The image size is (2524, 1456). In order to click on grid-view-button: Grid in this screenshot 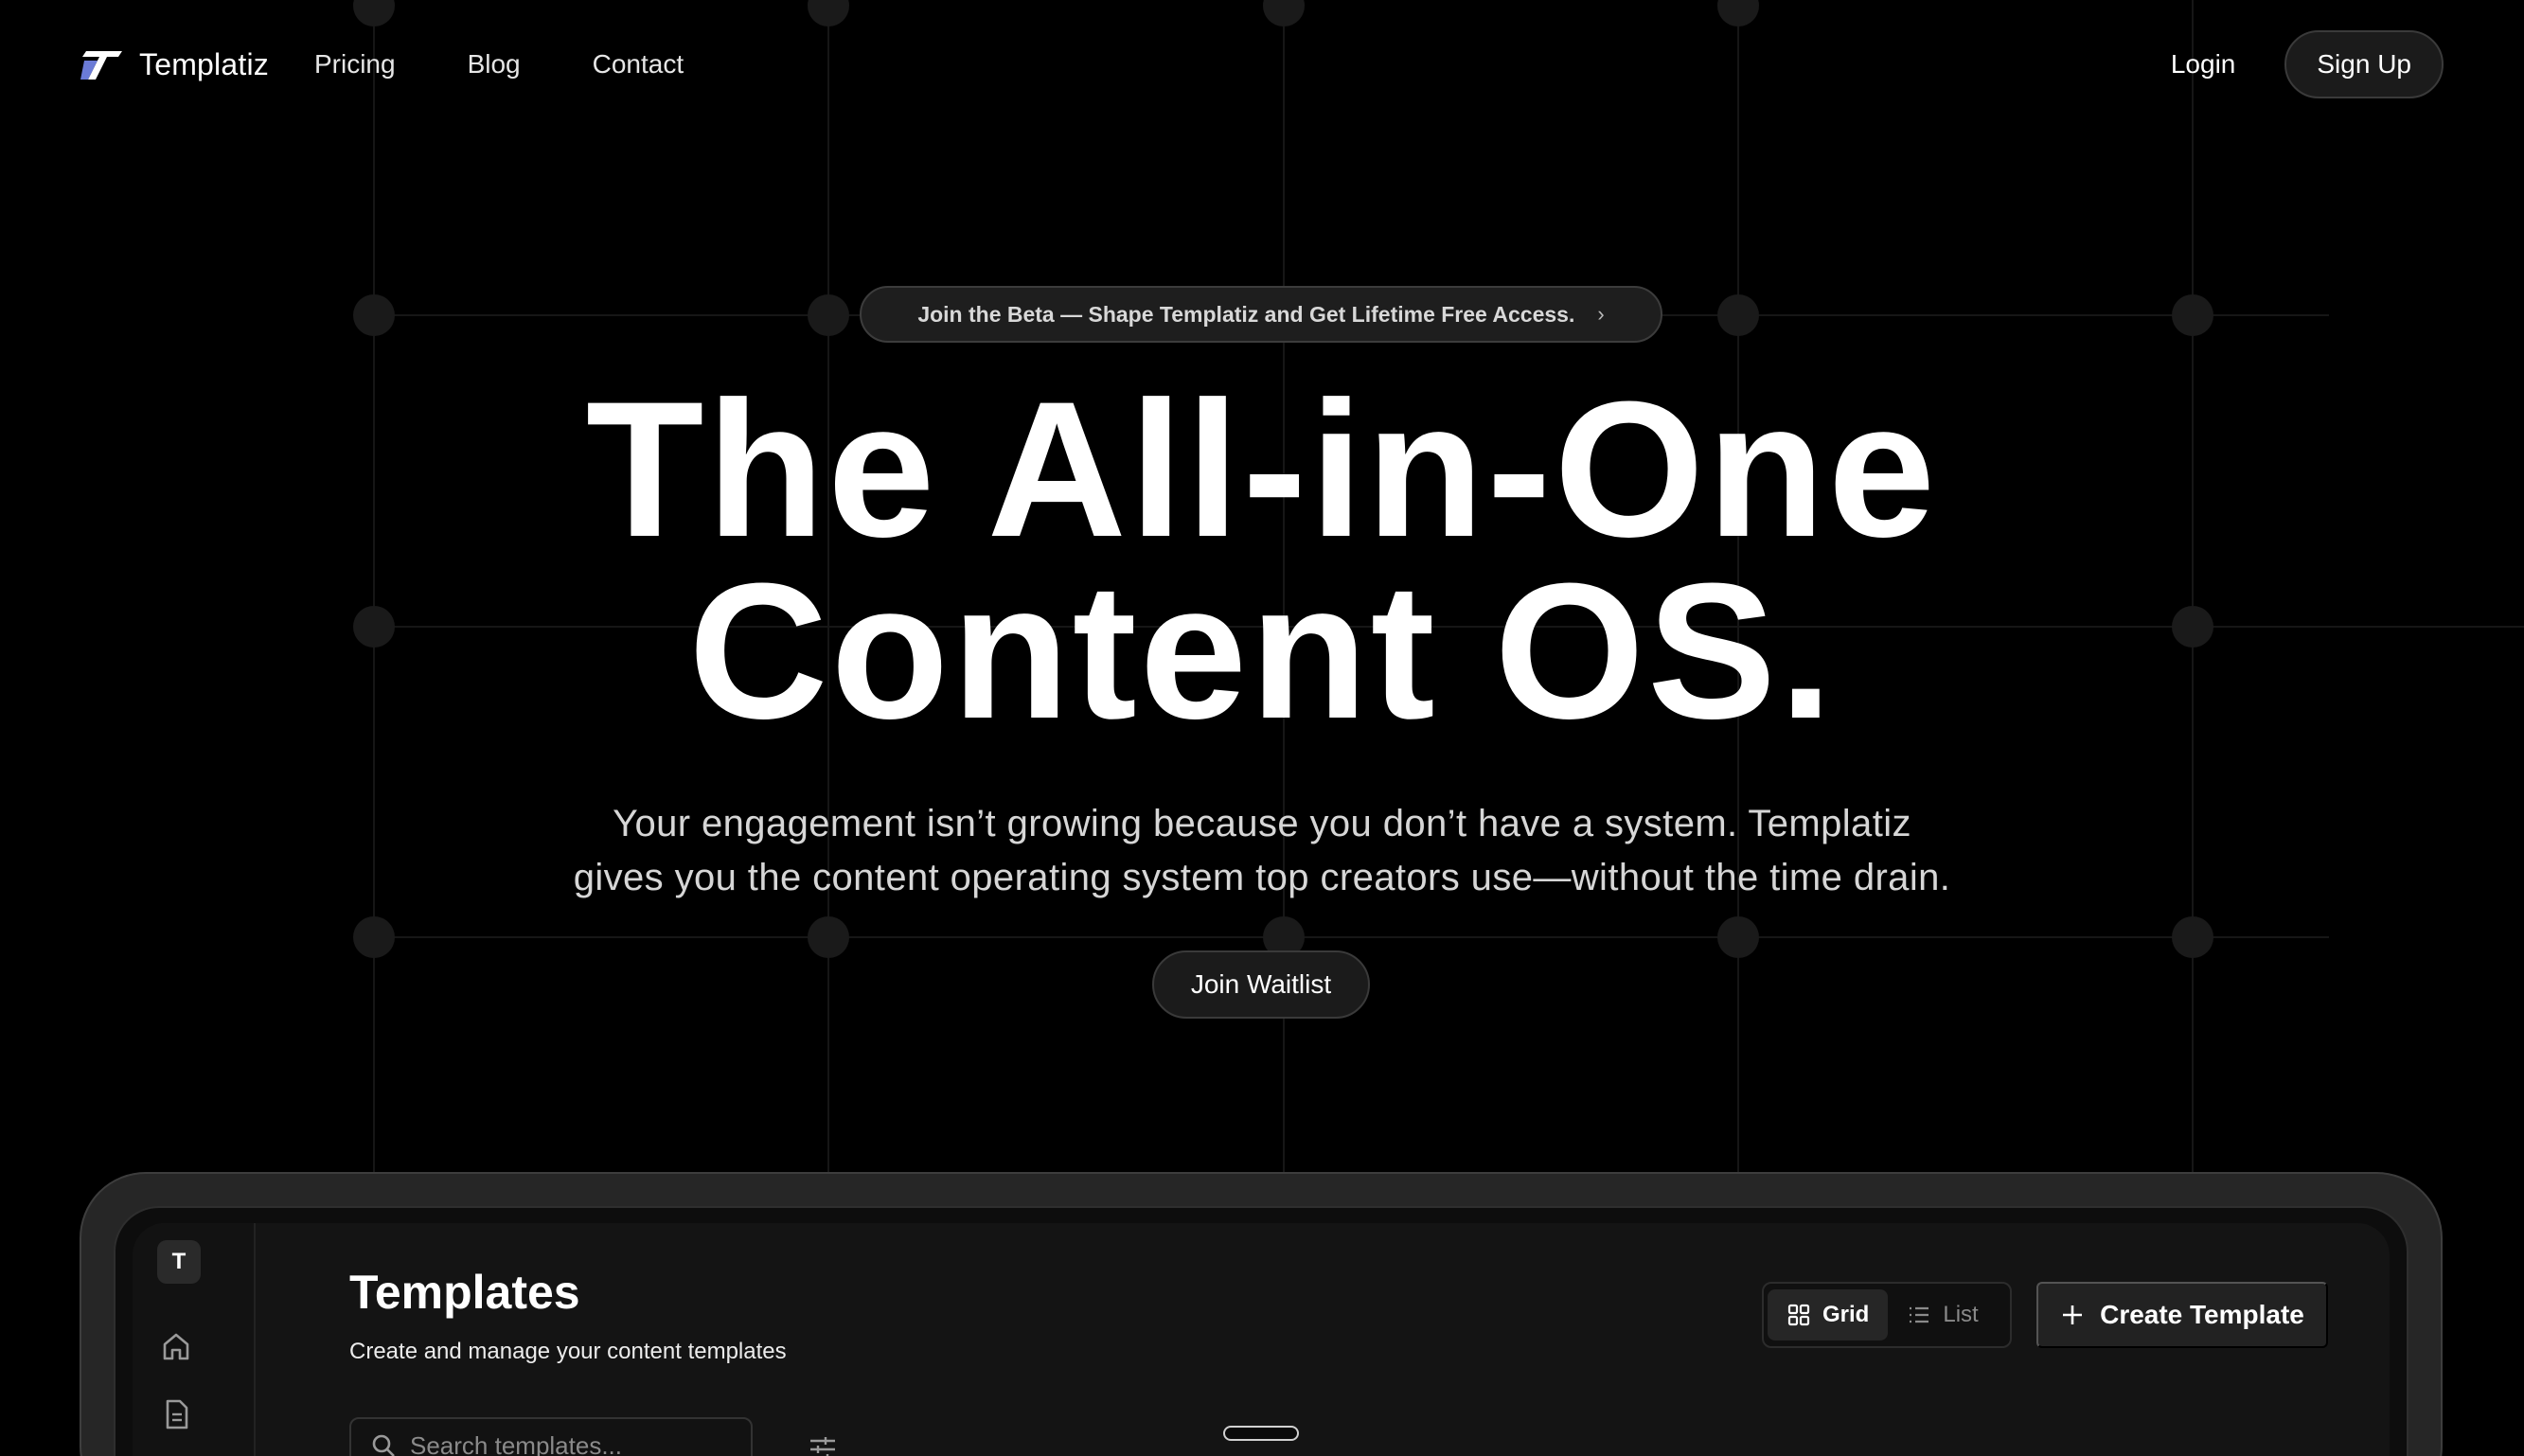, I will do `click(1828, 1315)`.